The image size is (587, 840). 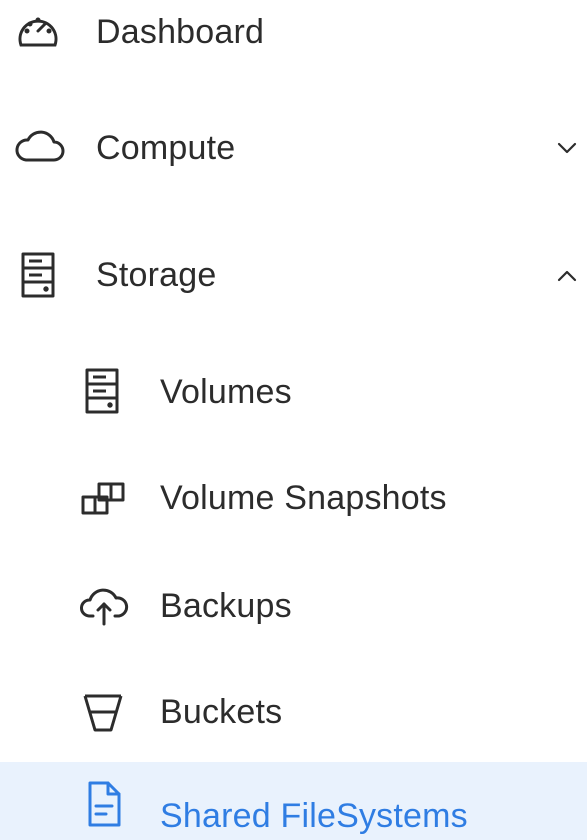 I want to click on file-icon, so click(x=104, y=804).